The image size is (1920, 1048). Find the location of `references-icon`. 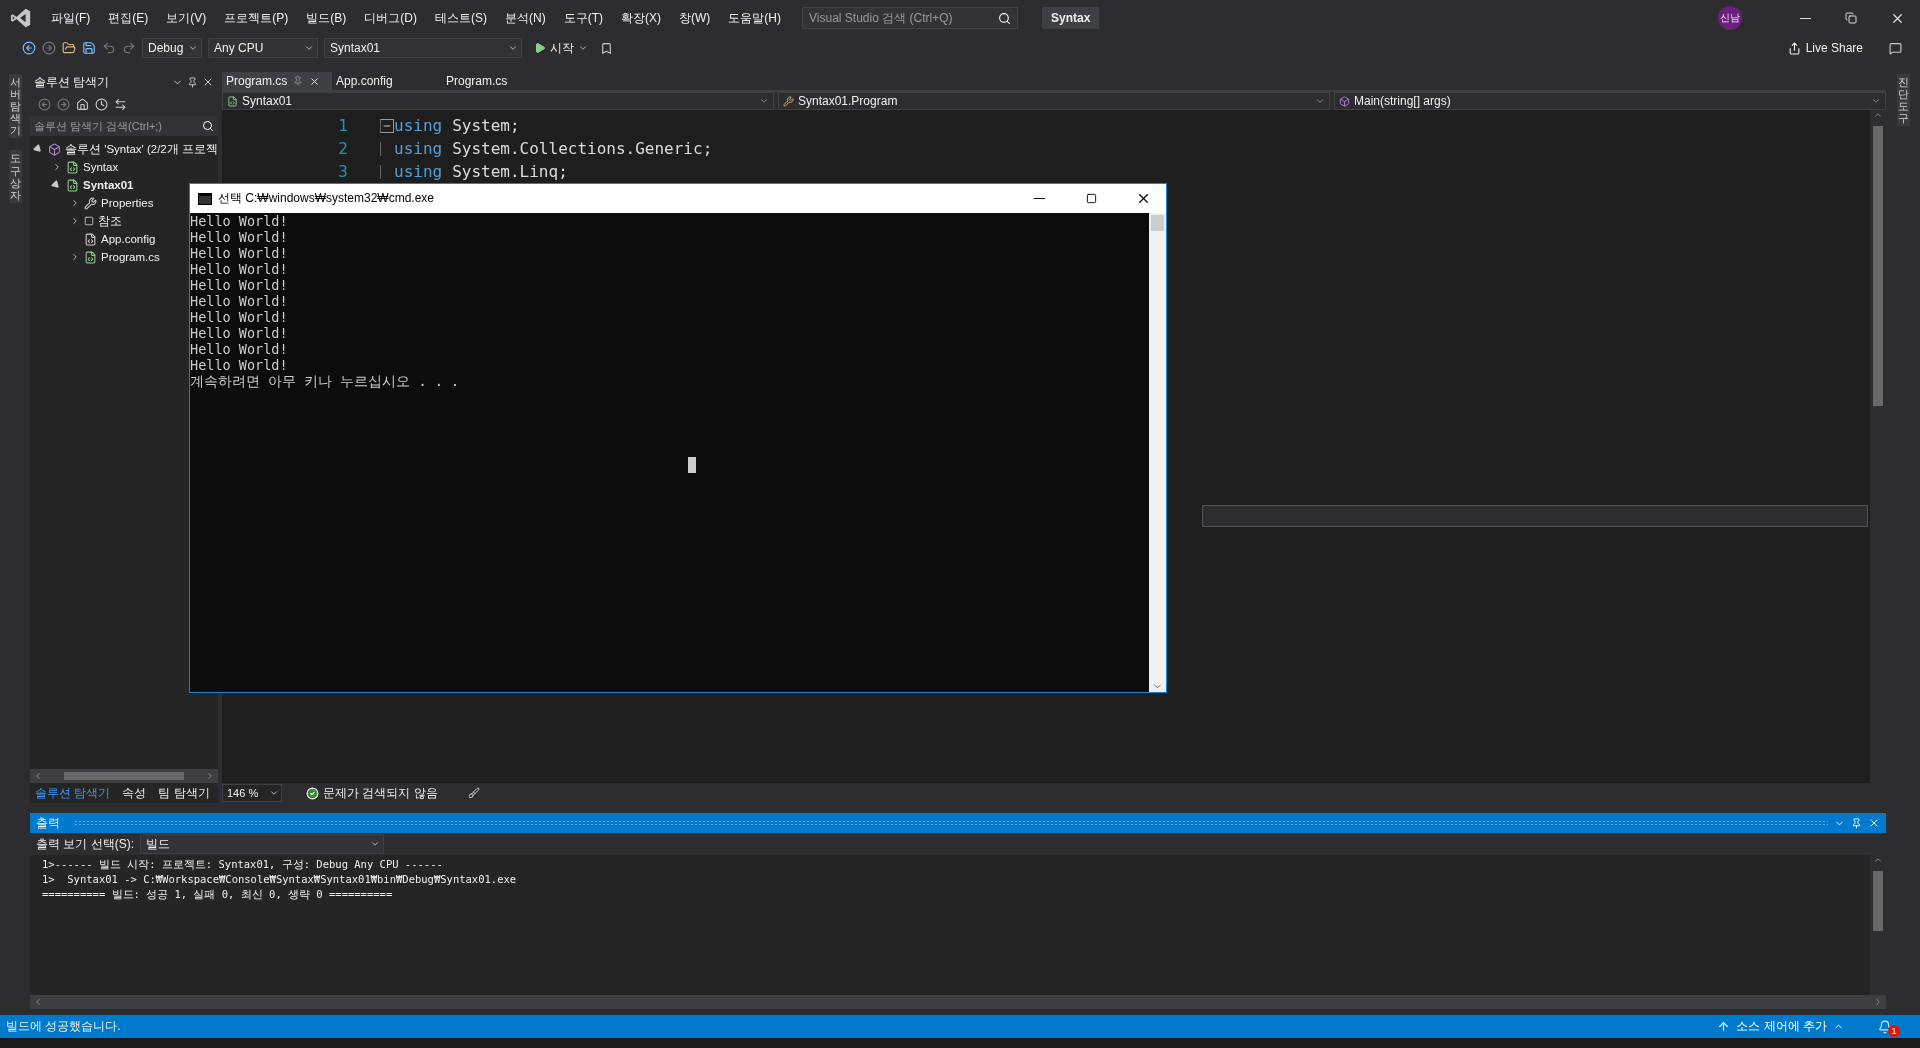

references-icon is located at coordinates (89, 221).